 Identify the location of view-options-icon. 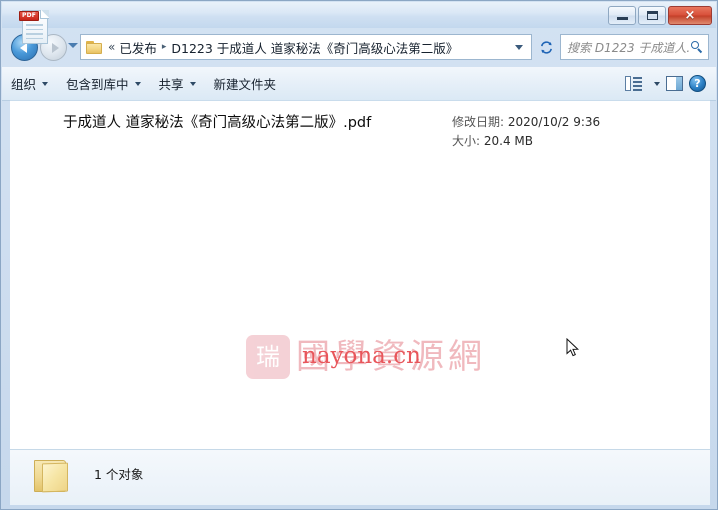
(633, 83).